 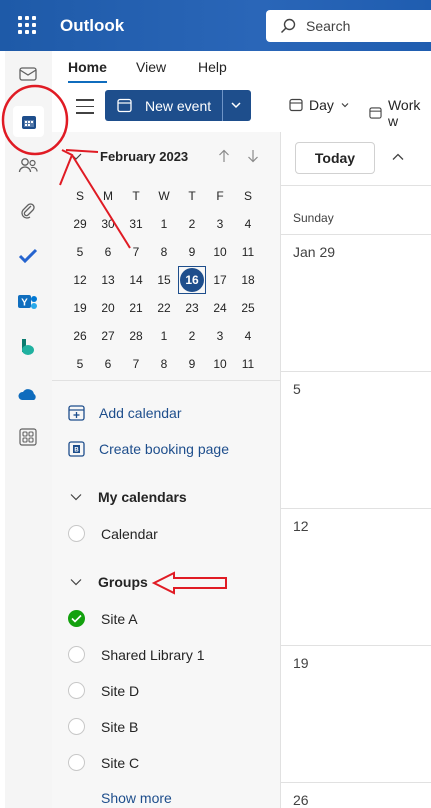 I want to click on groups-section: Groups, so click(x=109, y=582).